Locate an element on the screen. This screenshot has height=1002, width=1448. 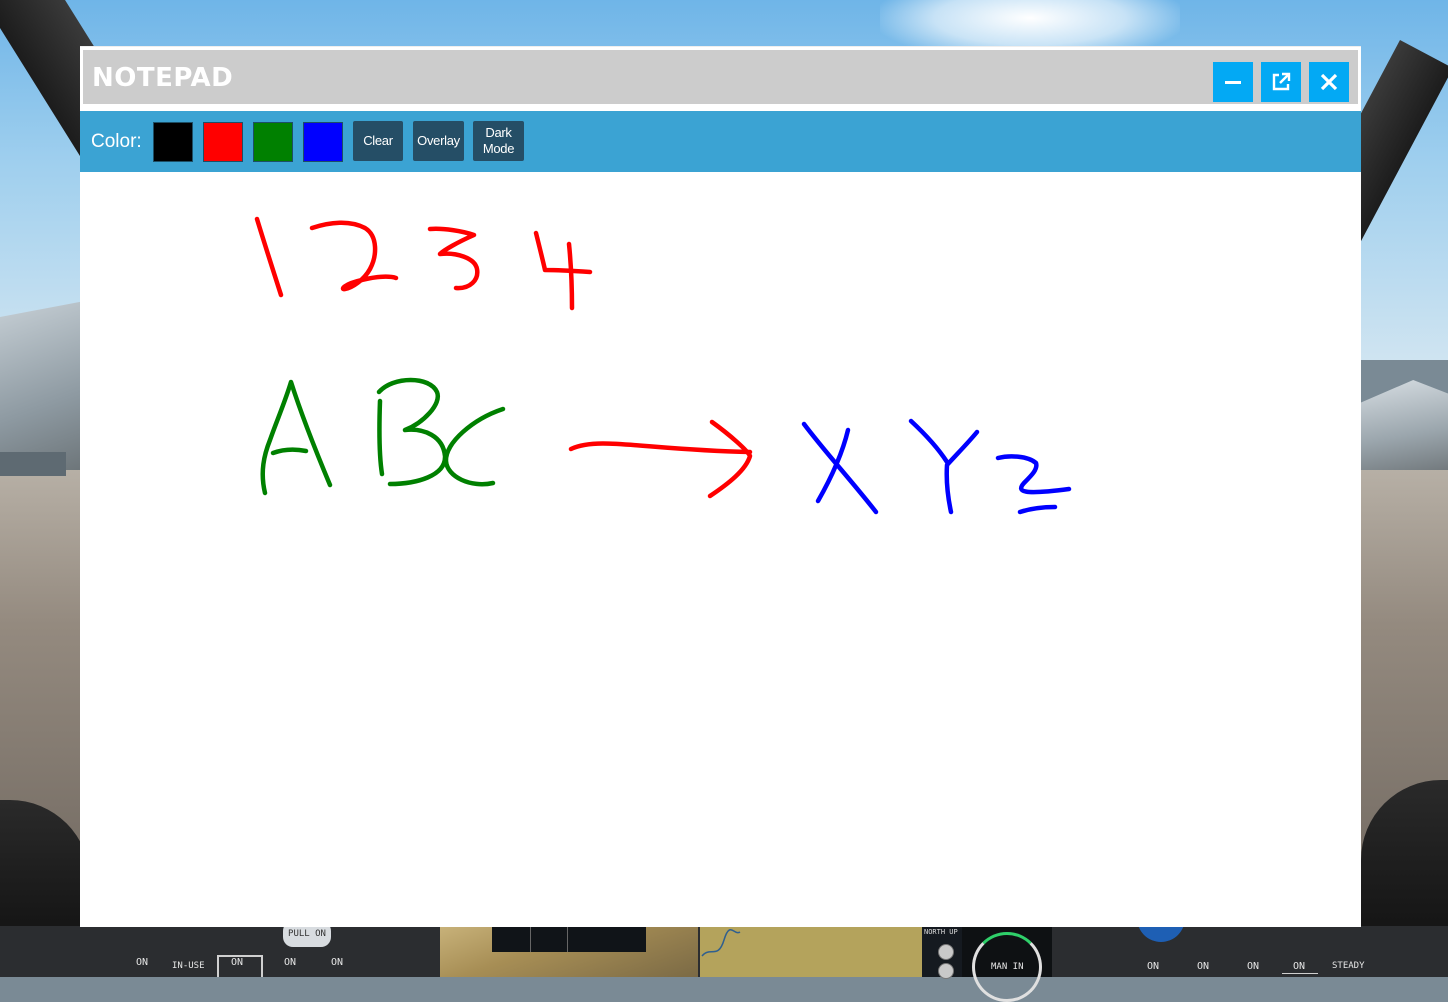
switch-underline is located at coordinates (1300, 973).